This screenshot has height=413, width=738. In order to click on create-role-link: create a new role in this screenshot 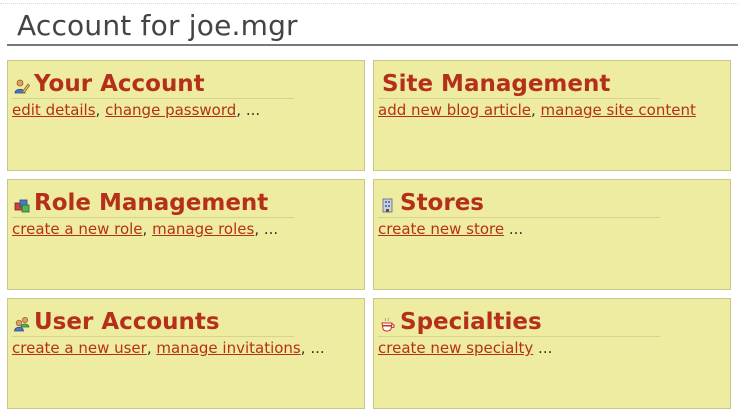, I will do `click(77, 229)`.